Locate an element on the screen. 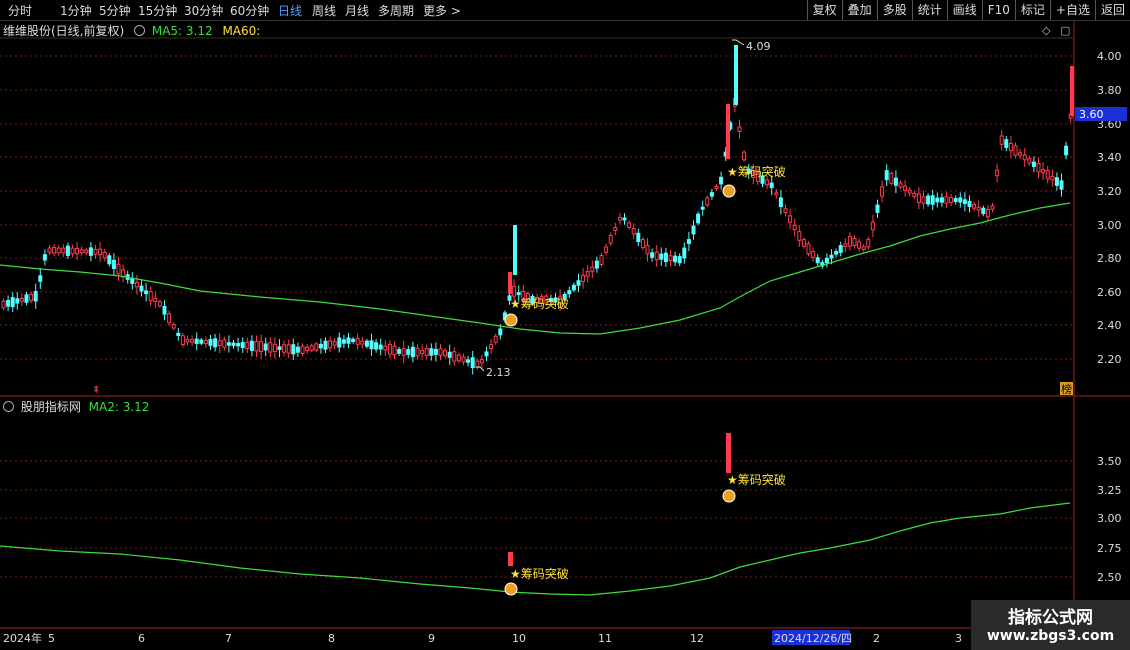  date-tick: 9 is located at coordinates (431, 638).